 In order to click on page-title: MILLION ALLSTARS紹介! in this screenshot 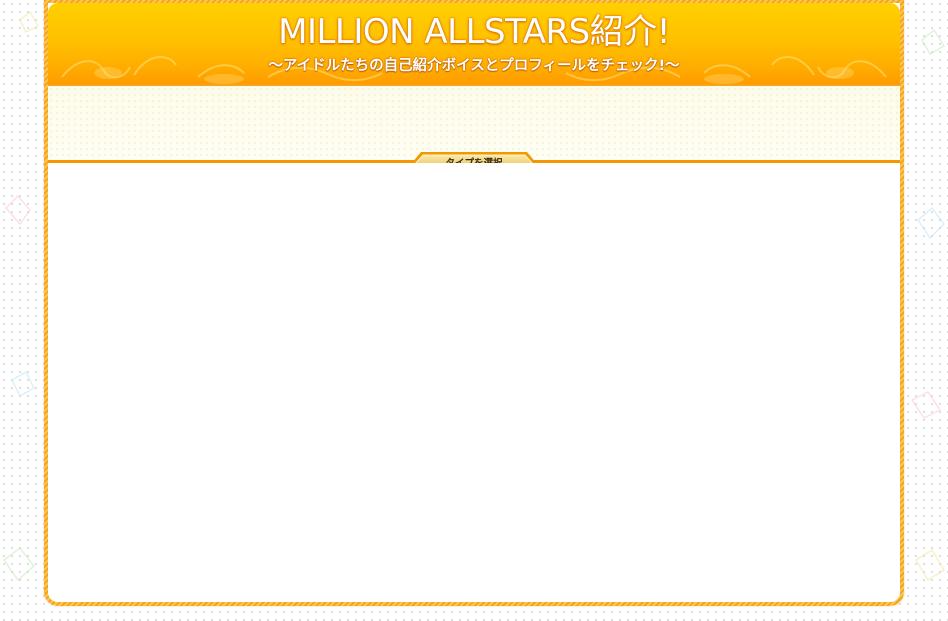, I will do `click(474, 32)`.